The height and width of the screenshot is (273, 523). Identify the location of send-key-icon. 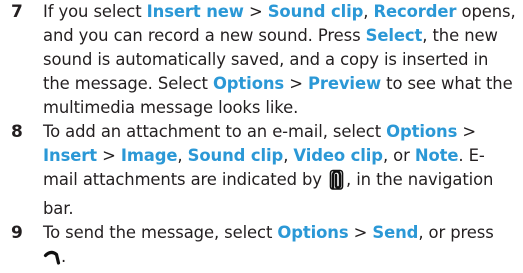
(52, 260).